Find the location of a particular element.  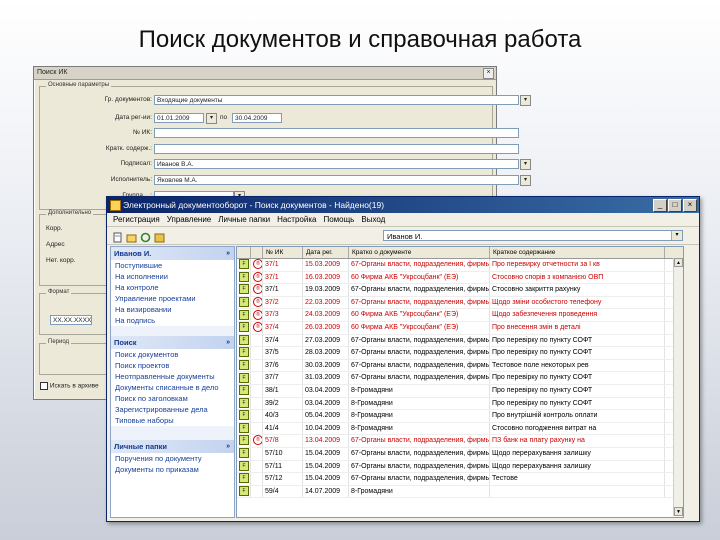

table-row: F 59/4 14.07.2009 8-Громадяни is located at coordinates (460, 492).